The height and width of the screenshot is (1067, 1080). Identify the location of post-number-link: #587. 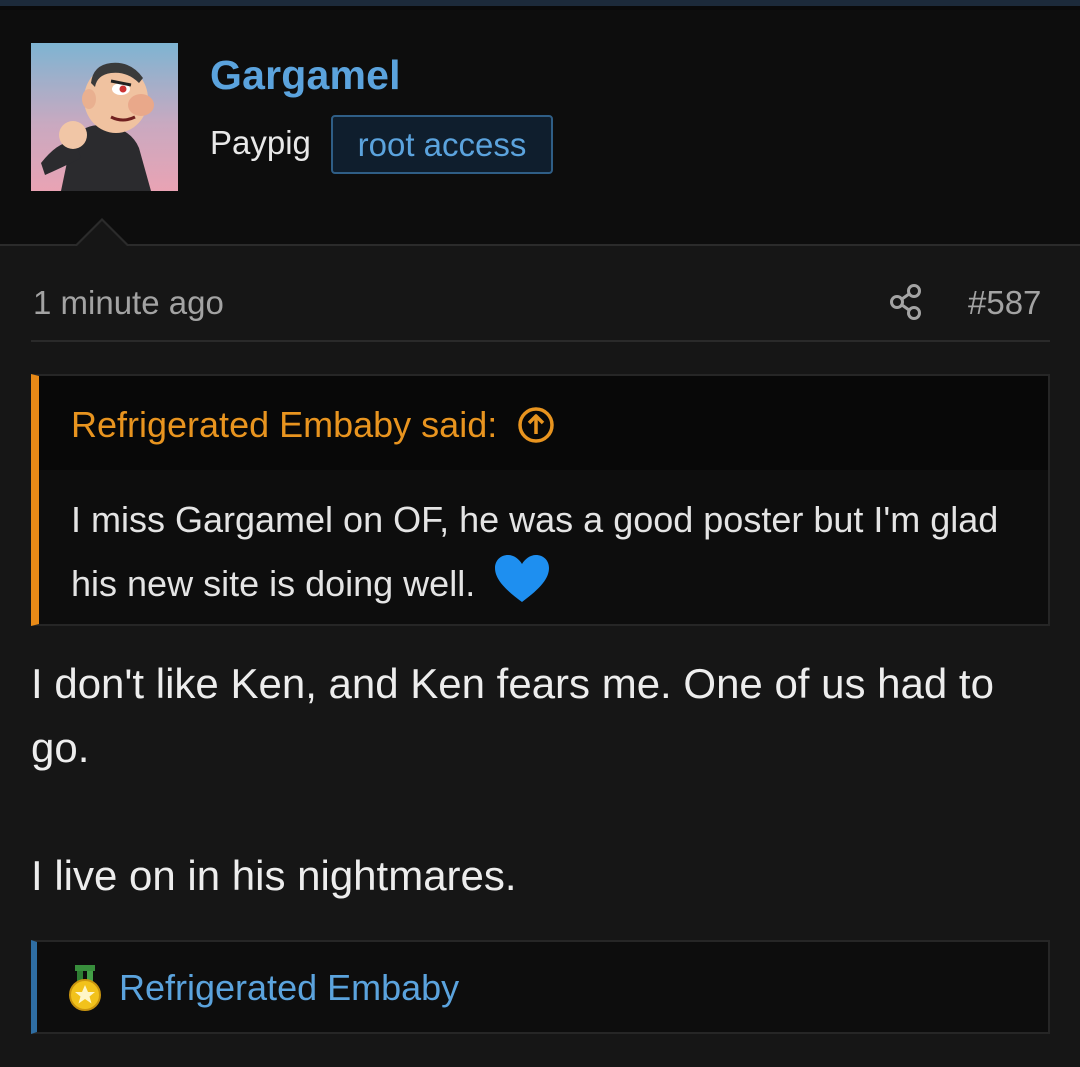
(1004, 303).